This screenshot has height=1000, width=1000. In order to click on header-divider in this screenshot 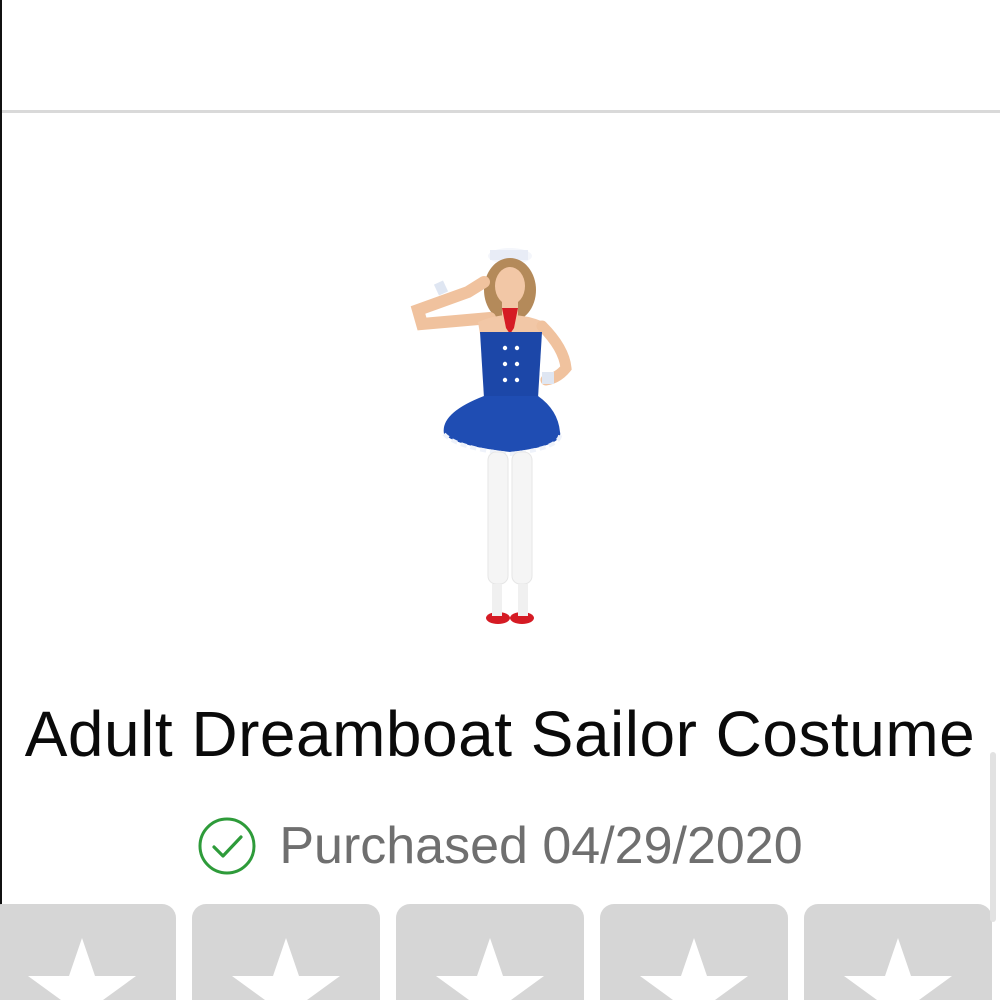, I will do `click(501, 111)`.